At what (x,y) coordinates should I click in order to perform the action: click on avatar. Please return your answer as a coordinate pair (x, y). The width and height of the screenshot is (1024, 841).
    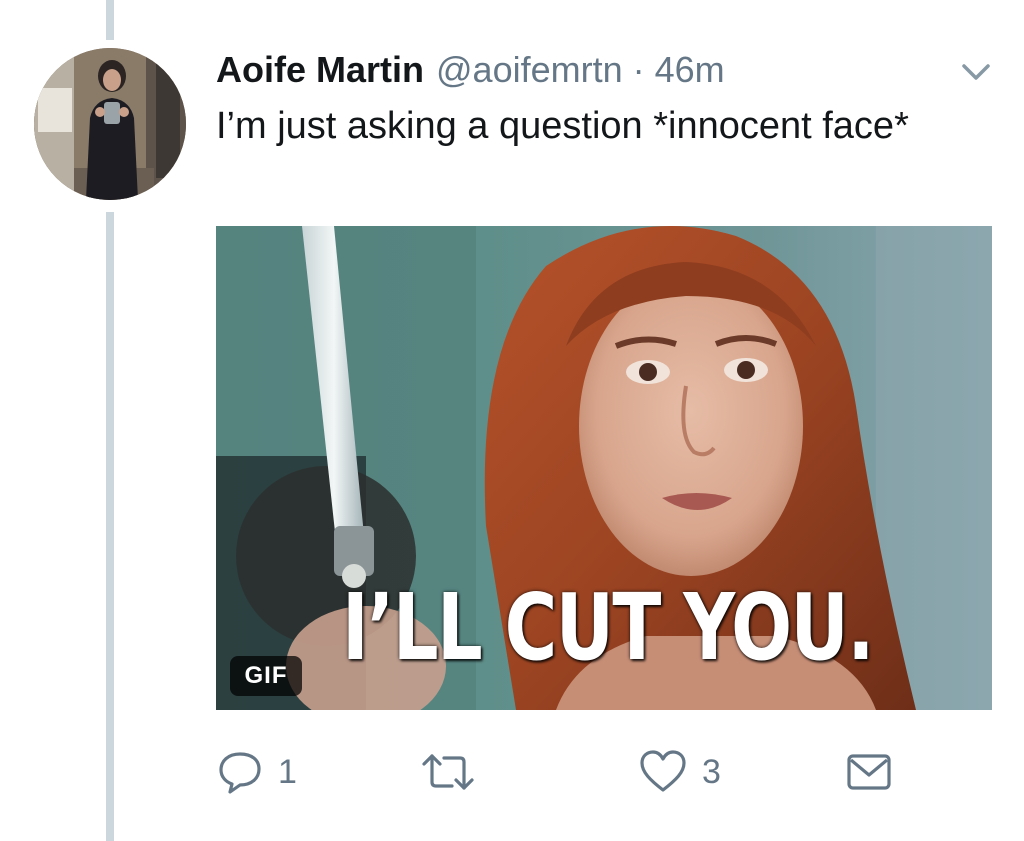
    Looking at the image, I should click on (110, 124).